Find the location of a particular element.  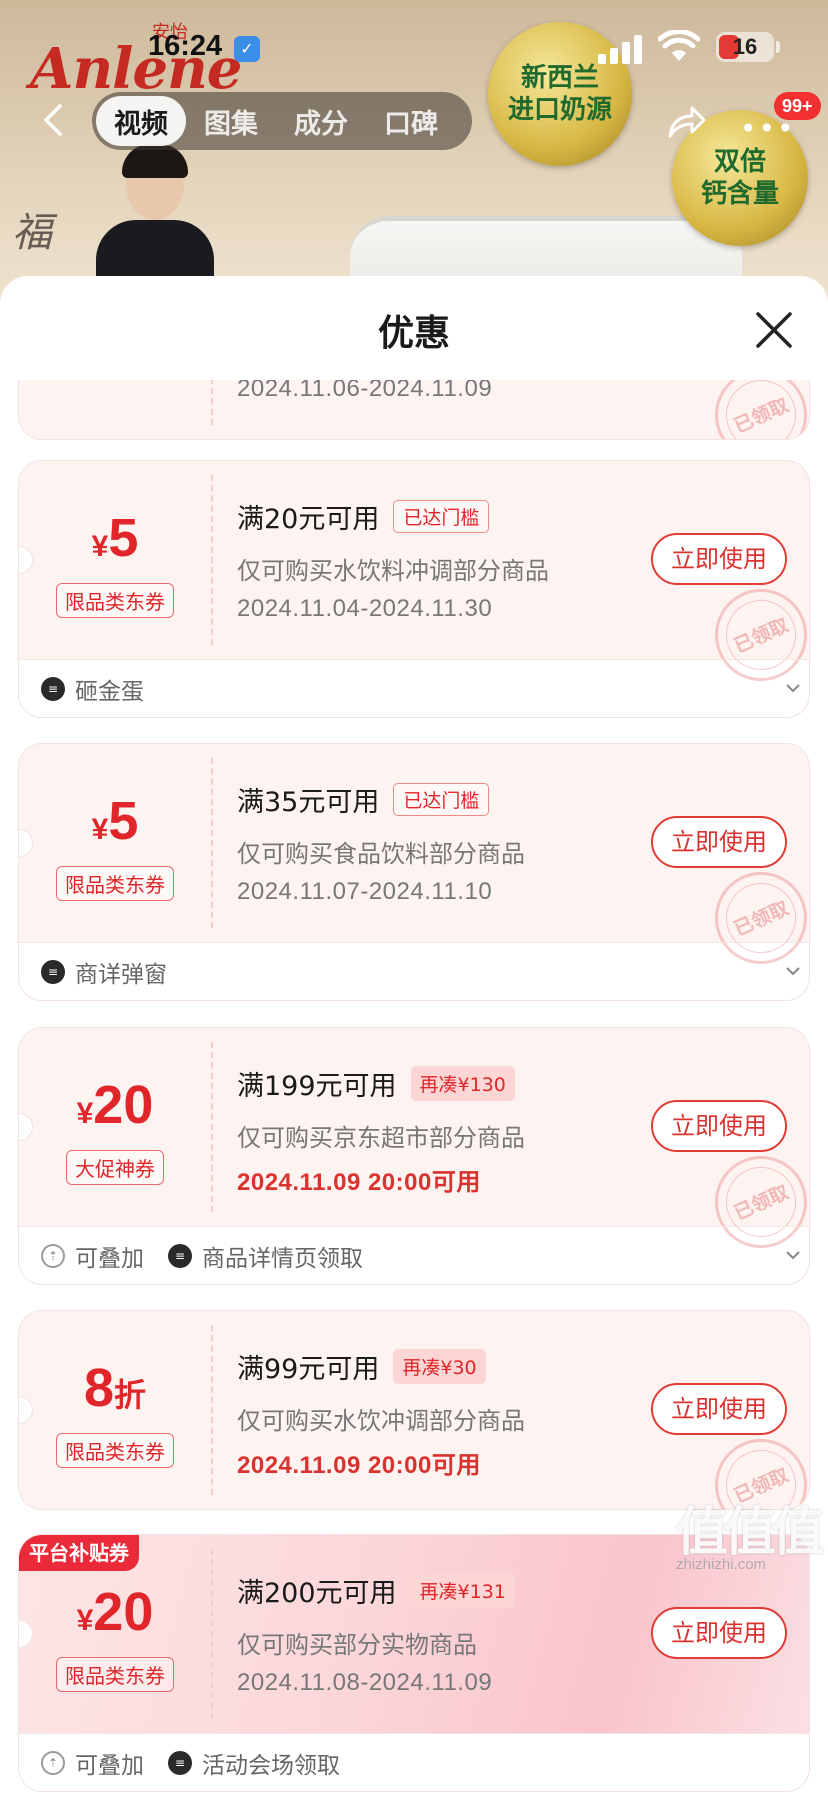

battery-icon: 16 is located at coordinates (745, 47).